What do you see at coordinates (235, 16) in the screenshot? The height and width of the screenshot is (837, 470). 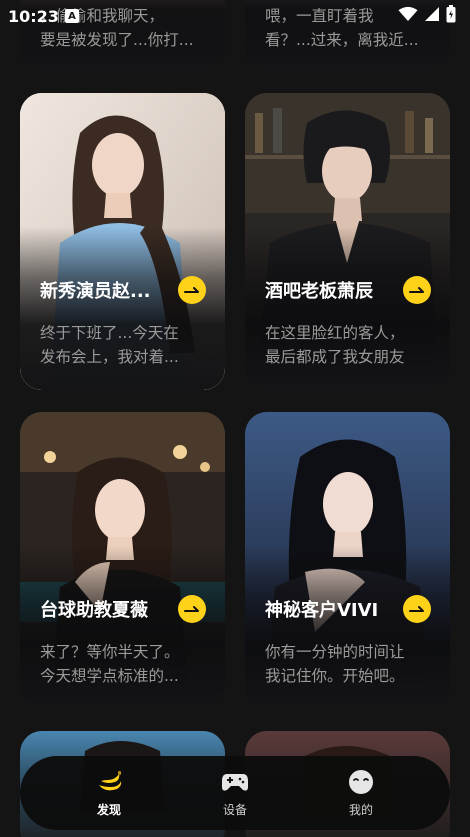 I see `status-bar: 10:23 A` at bounding box center [235, 16].